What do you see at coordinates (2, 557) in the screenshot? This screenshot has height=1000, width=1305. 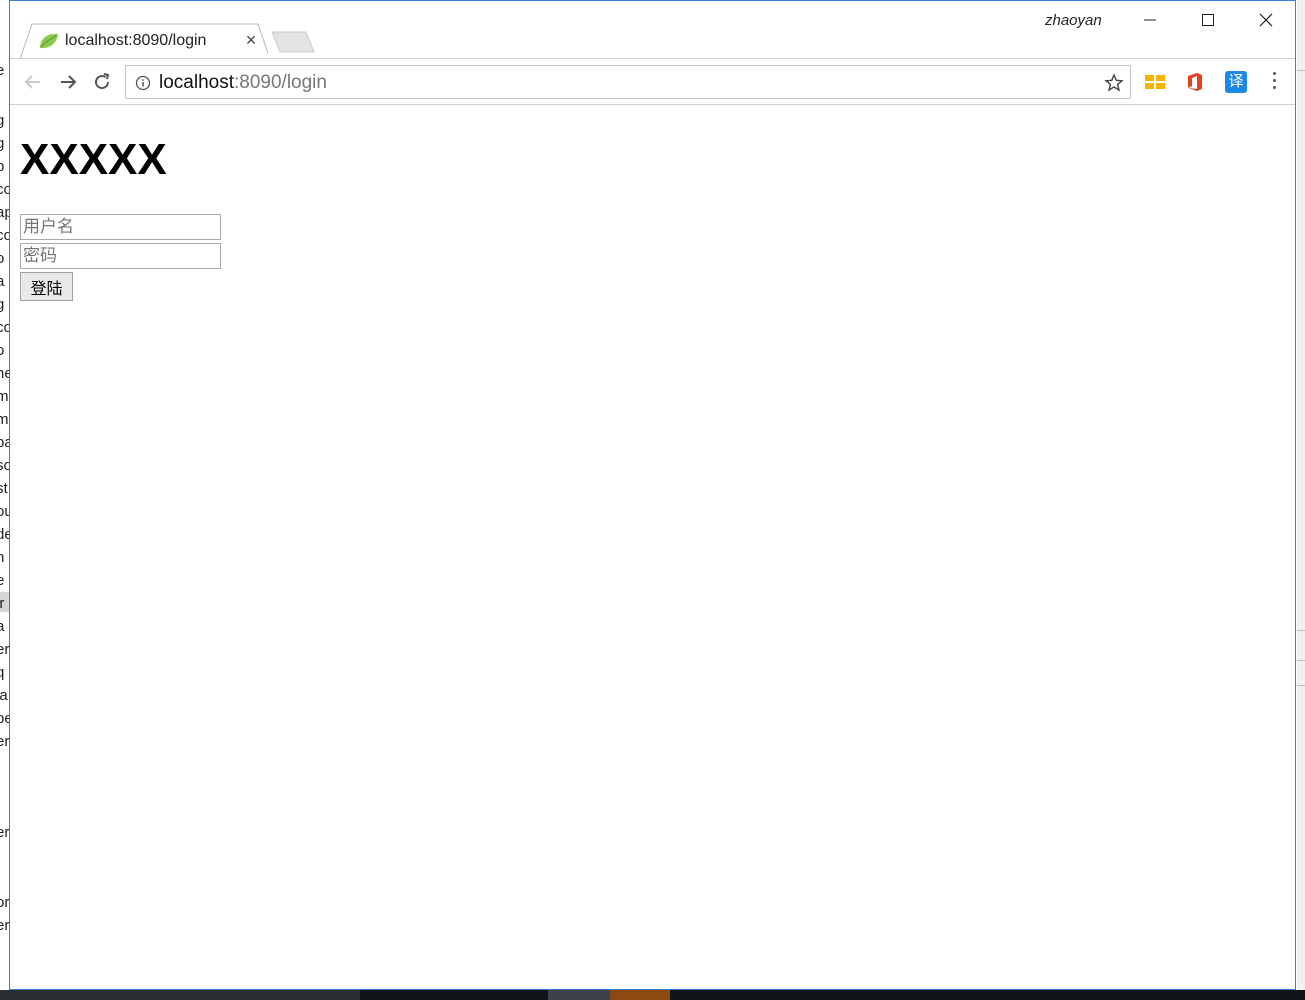 I see `background-text: n` at bounding box center [2, 557].